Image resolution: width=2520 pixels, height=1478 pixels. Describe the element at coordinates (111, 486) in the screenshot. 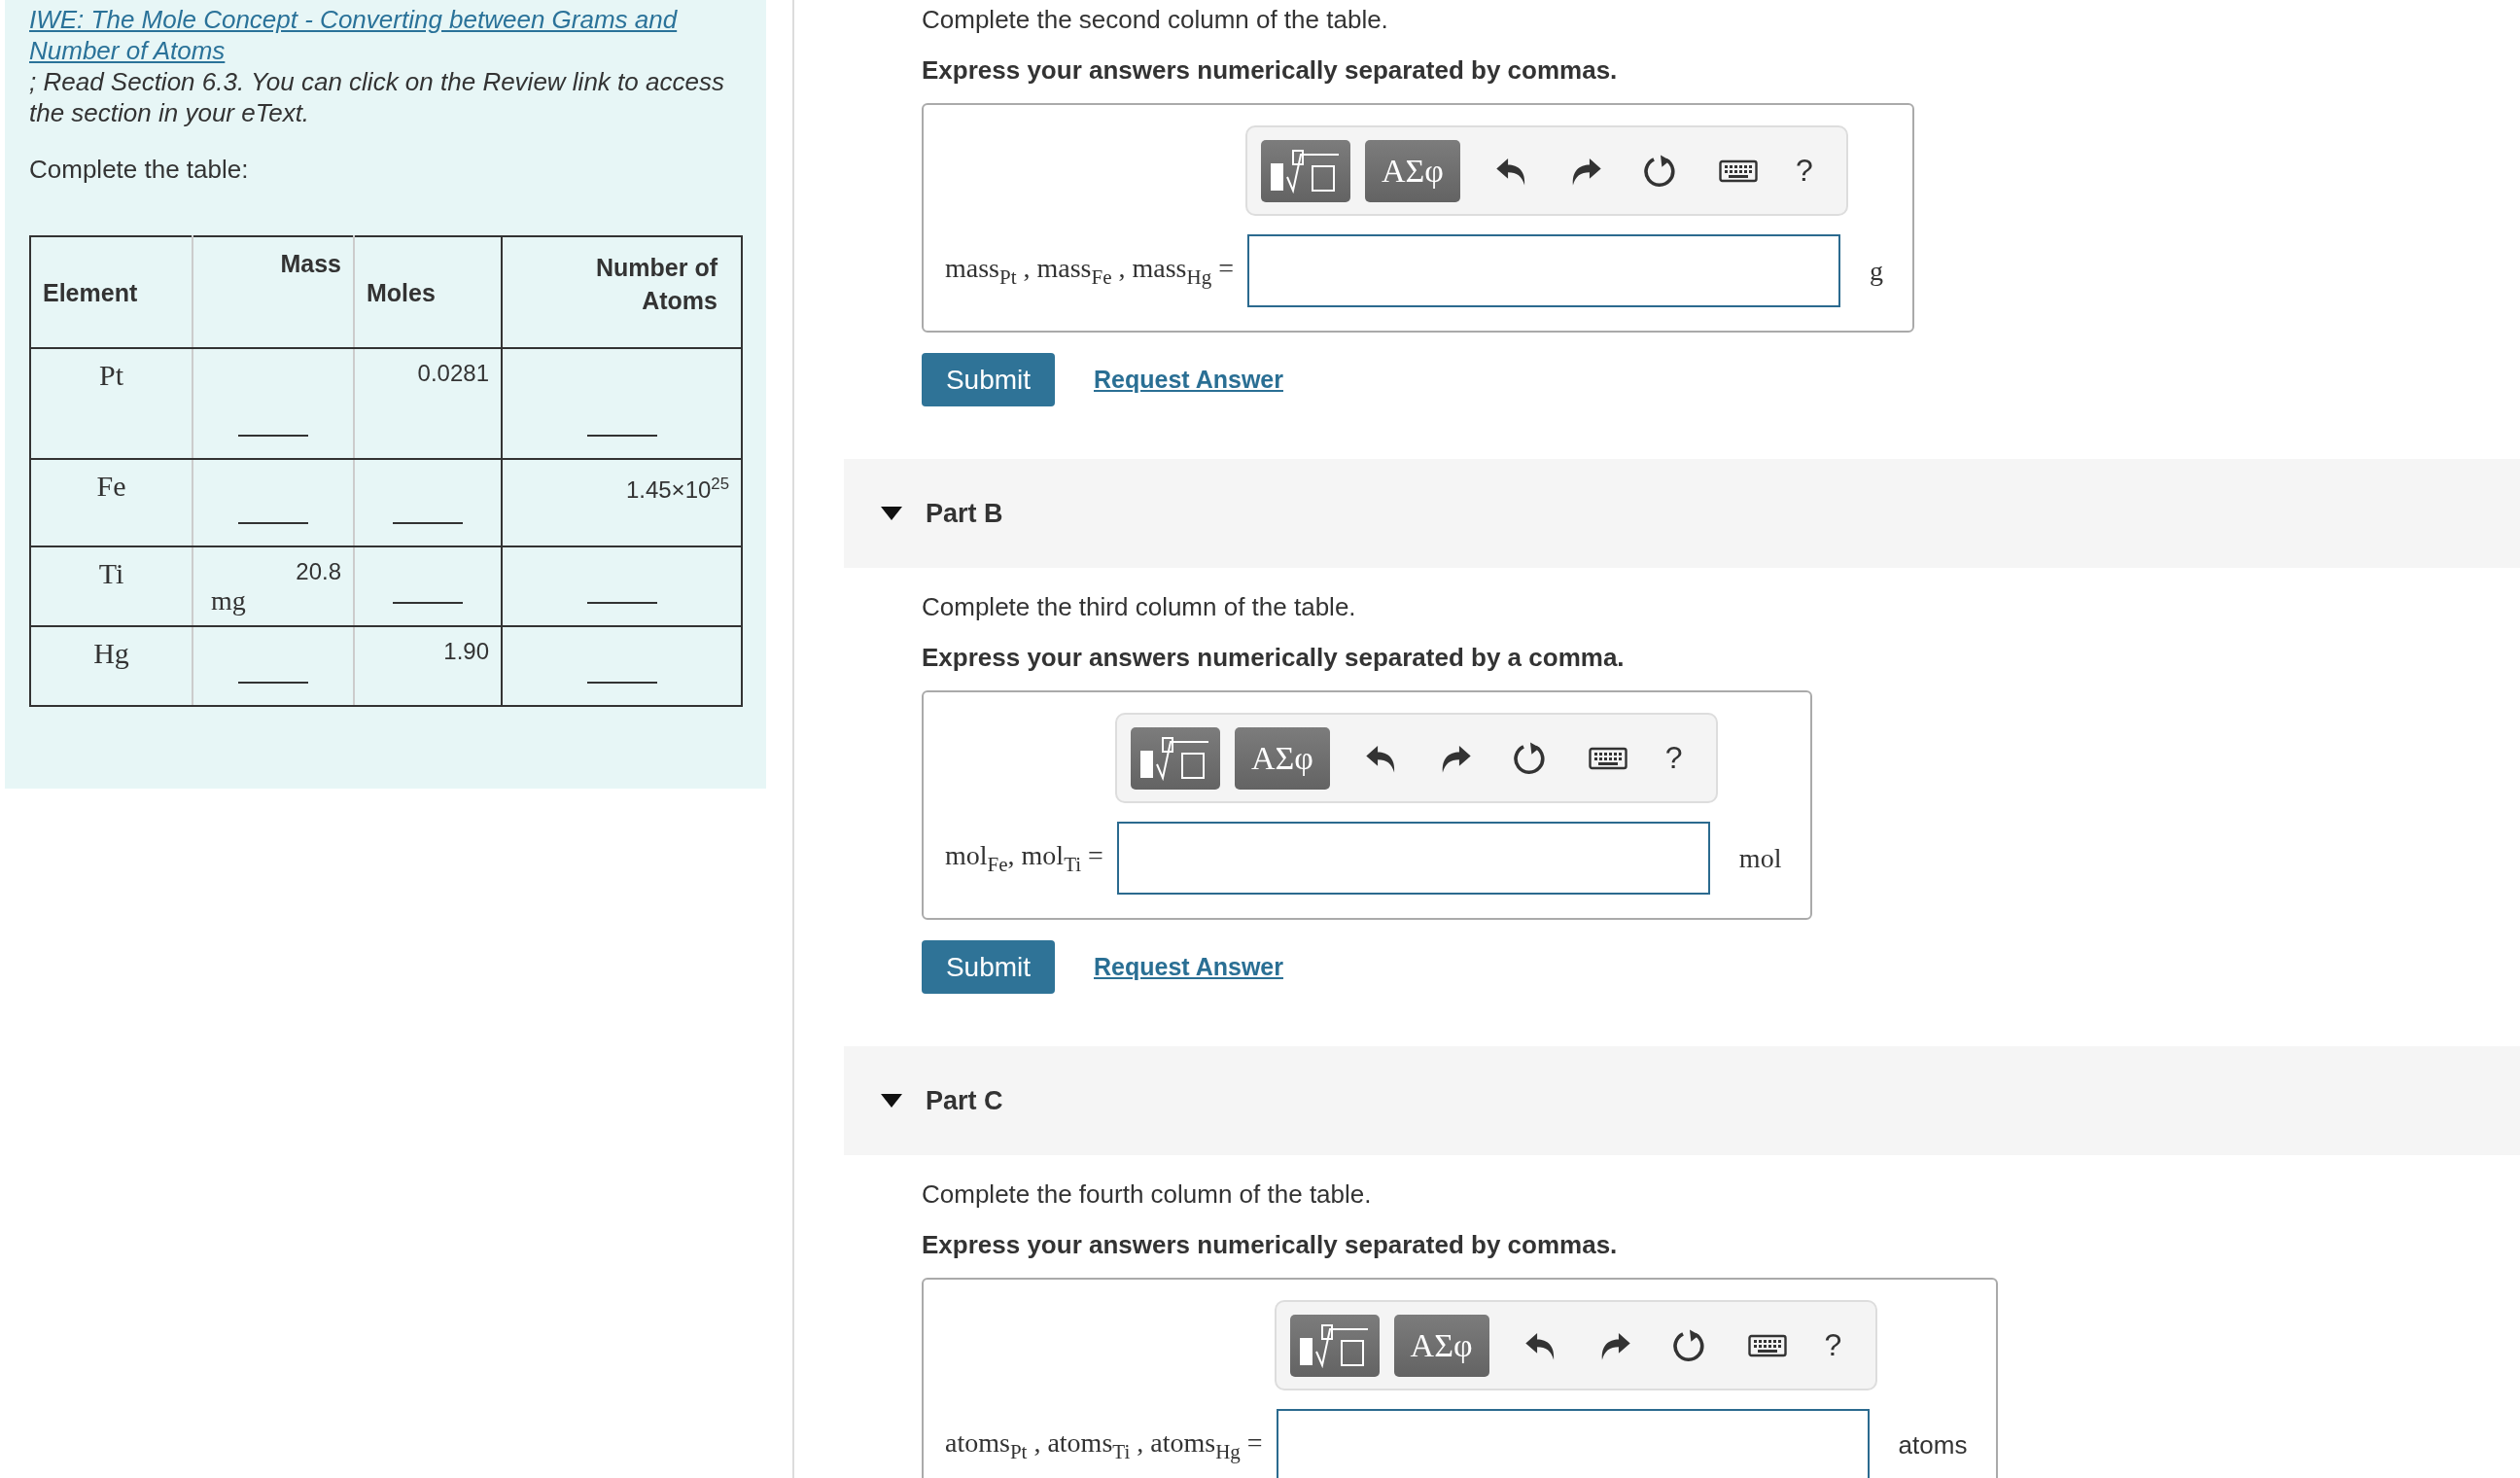

I see `element-symbol: Fe` at that location.